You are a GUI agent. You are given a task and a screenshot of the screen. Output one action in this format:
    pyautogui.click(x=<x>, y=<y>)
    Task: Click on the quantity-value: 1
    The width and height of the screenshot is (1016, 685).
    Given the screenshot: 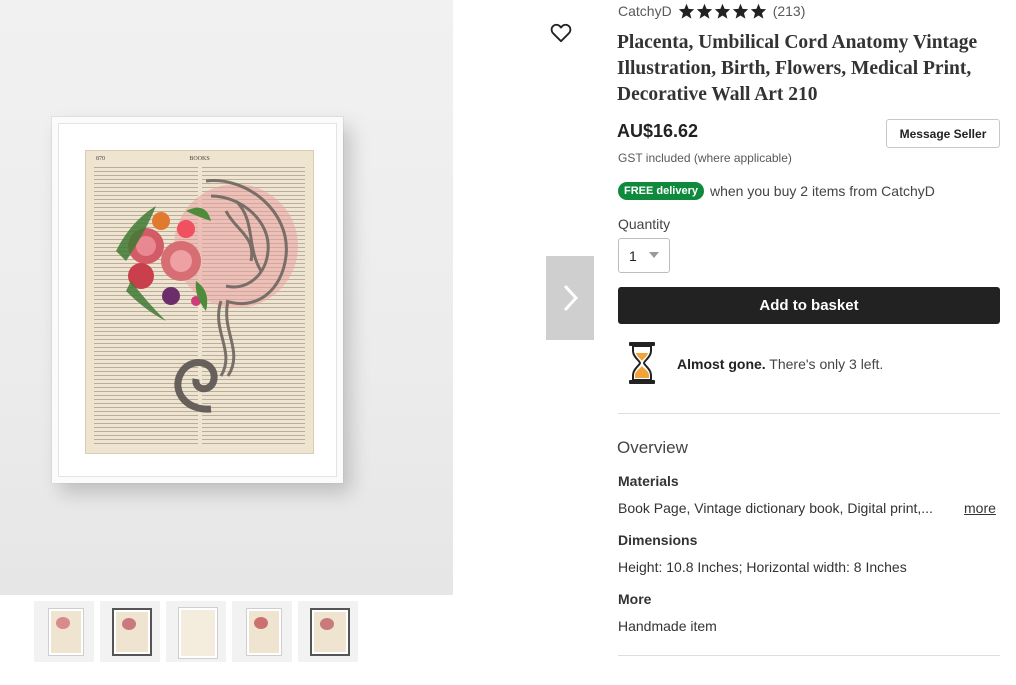 What is the action you would take?
    pyautogui.click(x=633, y=255)
    